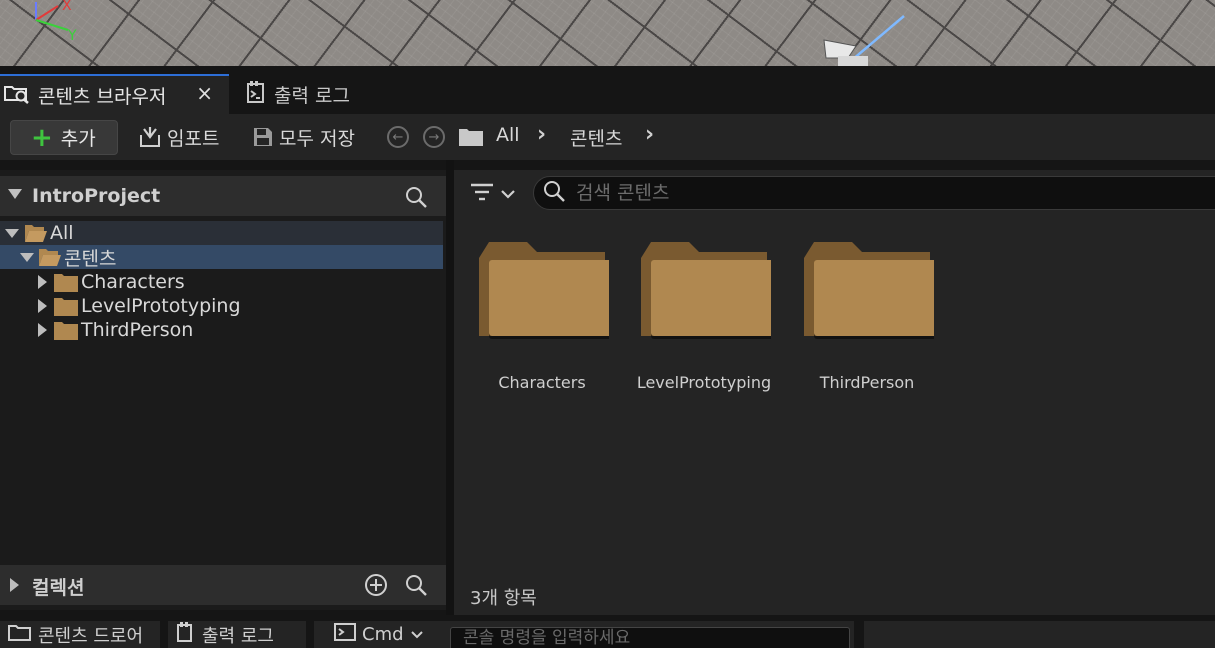 The width and height of the screenshot is (1215, 648). I want to click on asset-tile-label: LevelPrototyping, so click(704, 382).